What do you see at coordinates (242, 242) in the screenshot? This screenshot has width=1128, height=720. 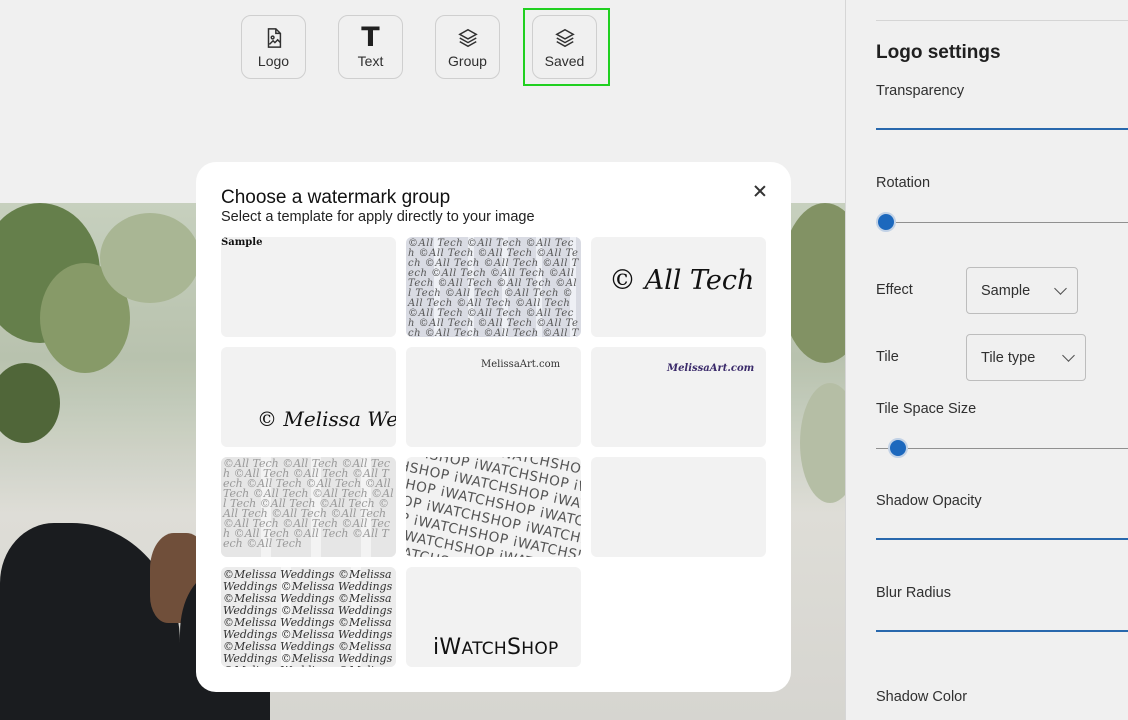 I see `template-text: Sample` at bounding box center [242, 242].